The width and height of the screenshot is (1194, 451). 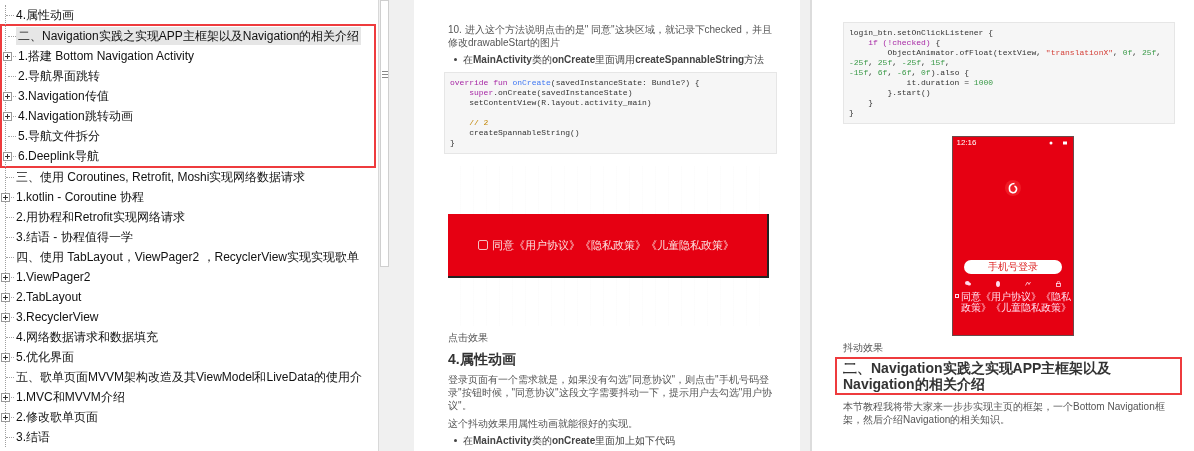 I want to click on bookmark-item: 5.导航文件拆分, so click(x=59, y=136).